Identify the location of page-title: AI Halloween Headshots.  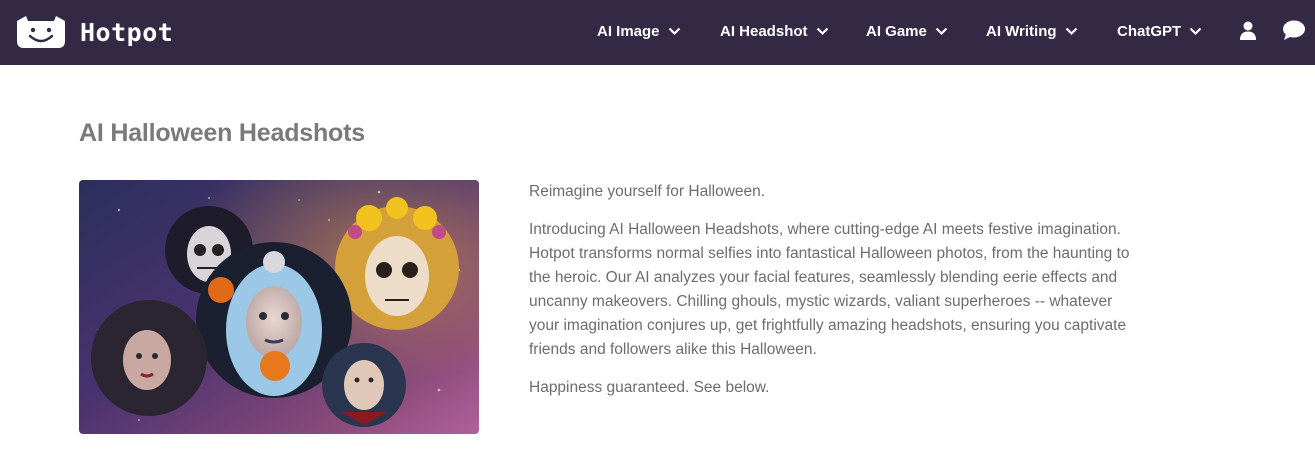
(222, 133).